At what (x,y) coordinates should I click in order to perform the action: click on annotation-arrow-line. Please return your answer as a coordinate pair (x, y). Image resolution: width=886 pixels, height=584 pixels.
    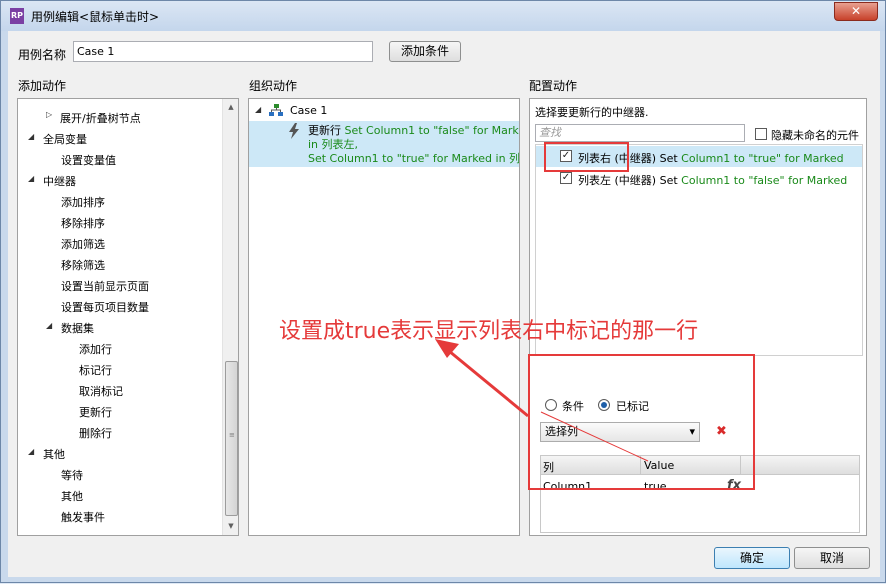
    Looking at the image, I should click on (488, 383).